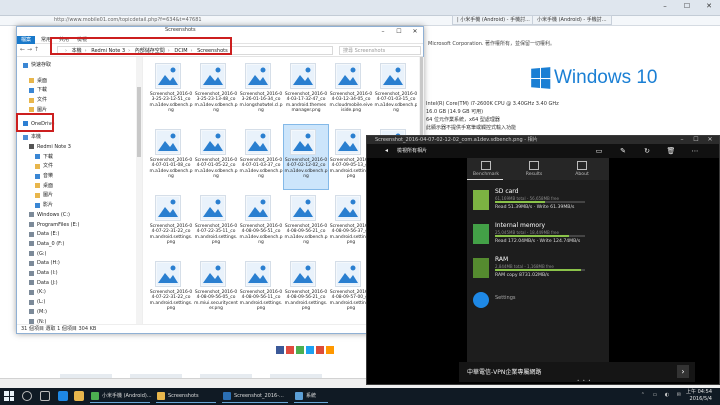 Image resolution: width=720 pixels, height=405 pixels. Describe the element at coordinates (599, 151) in the screenshot. I see `slideshow-icon: ▭` at that location.